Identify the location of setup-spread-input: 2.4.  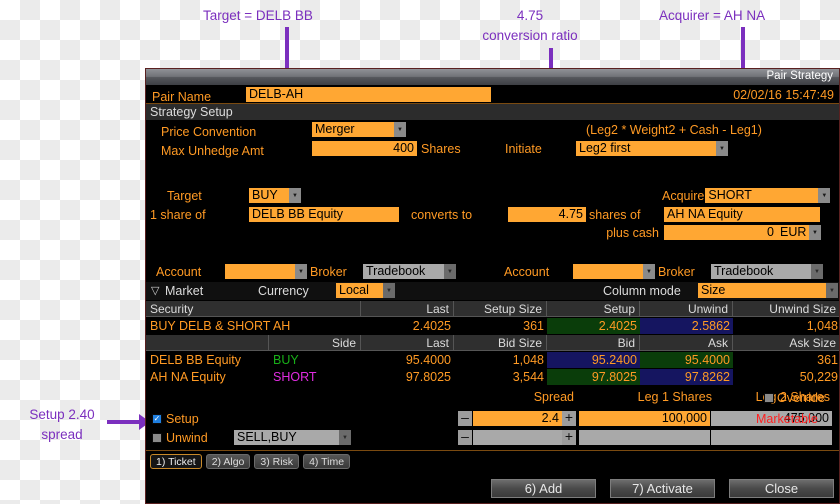
(517, 418).